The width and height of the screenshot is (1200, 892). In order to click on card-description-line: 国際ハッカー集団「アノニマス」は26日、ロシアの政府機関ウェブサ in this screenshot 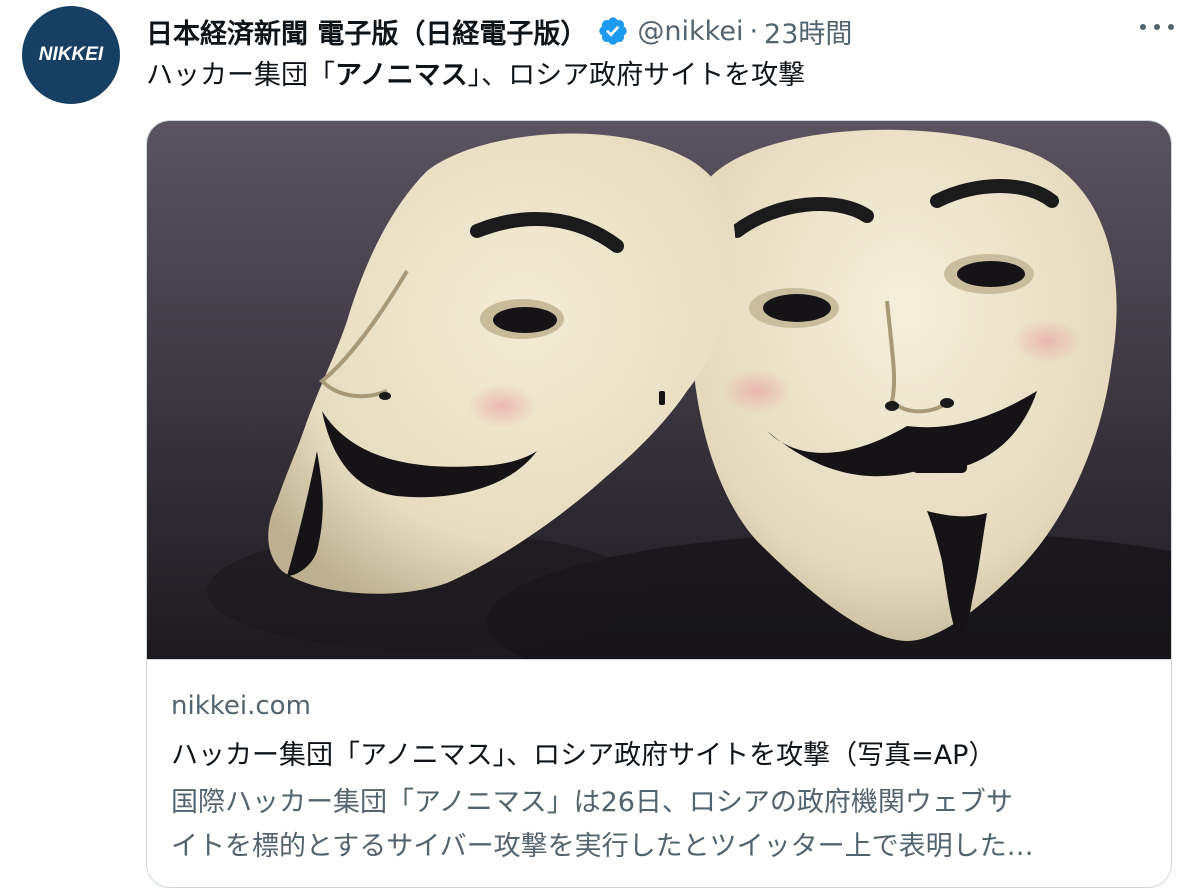, I will do `click(592, 802)`.